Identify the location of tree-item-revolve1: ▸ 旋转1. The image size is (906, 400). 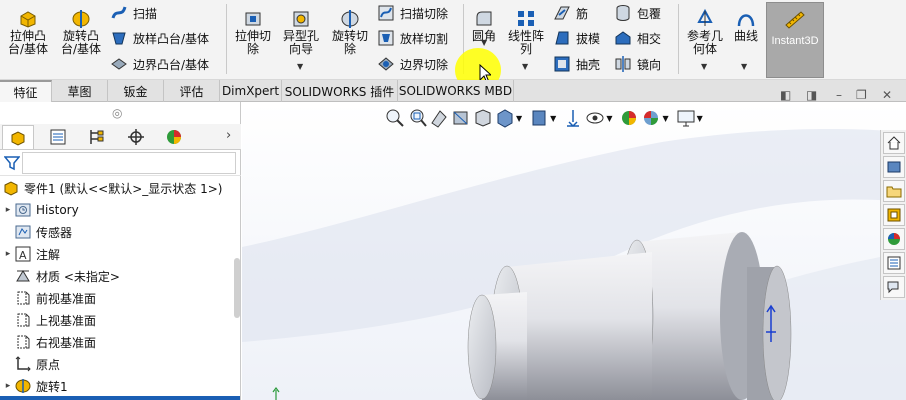
(35, 386).